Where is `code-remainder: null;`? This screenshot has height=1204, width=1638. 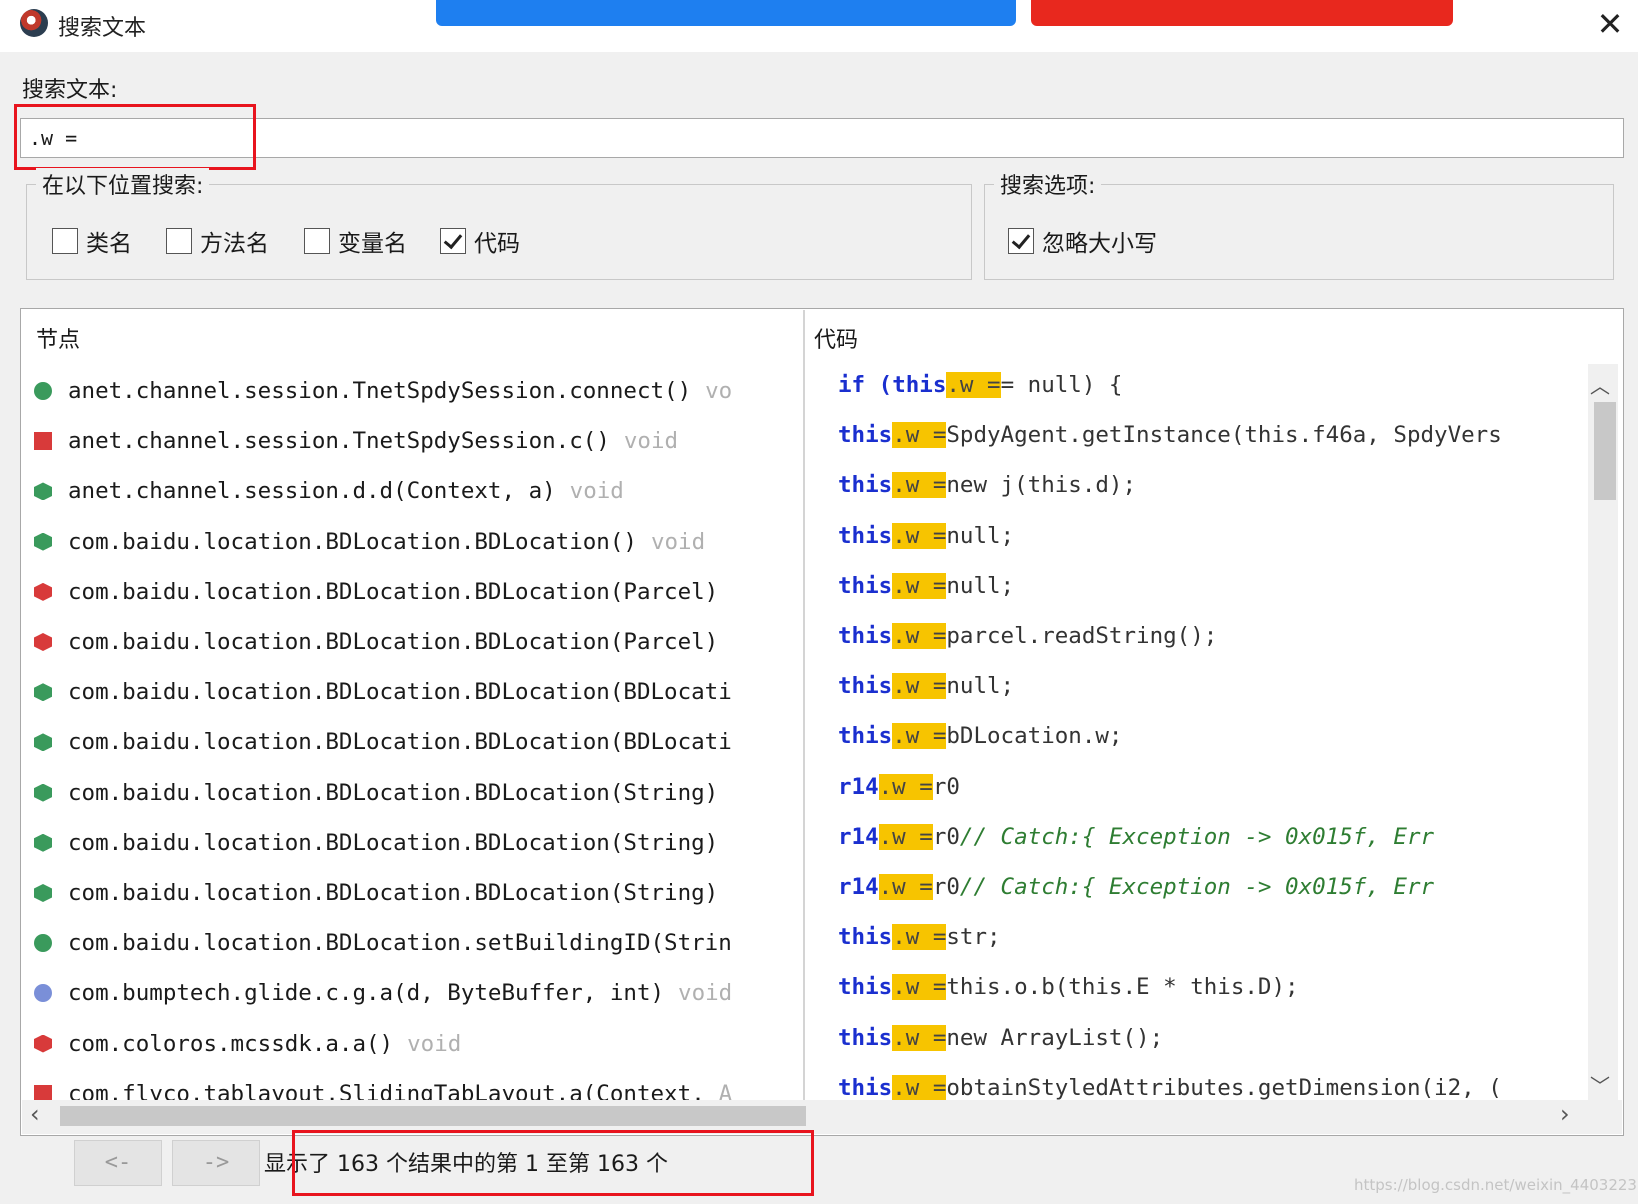
code-remainder: null; is located at coordinates (980, 686).